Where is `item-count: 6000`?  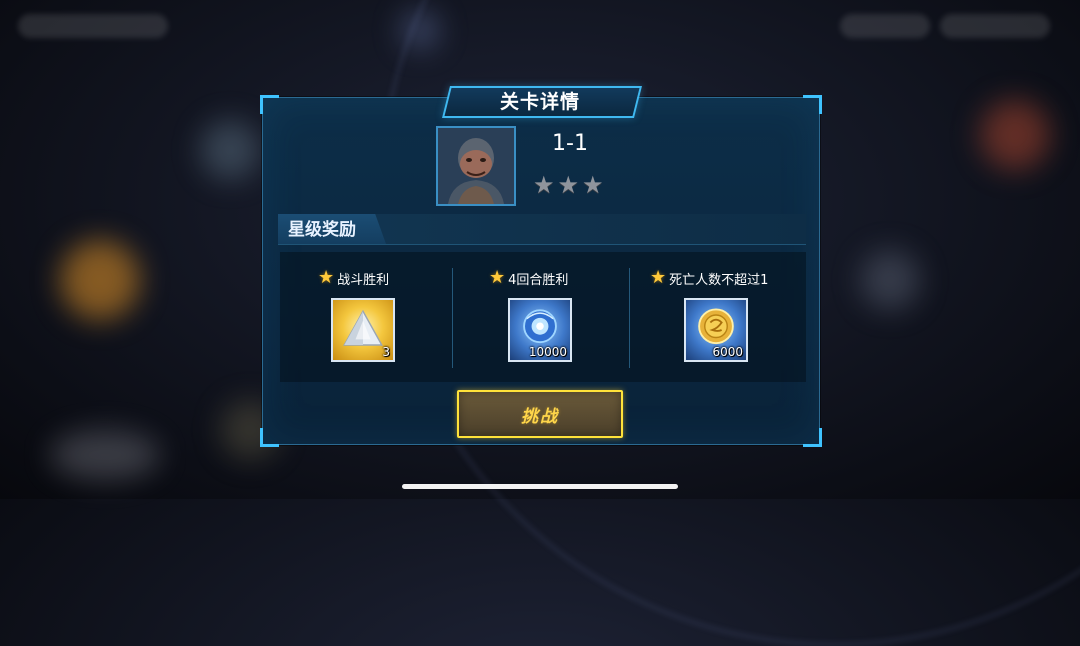
item-count: 6000 is located at coordinates (727, 352).